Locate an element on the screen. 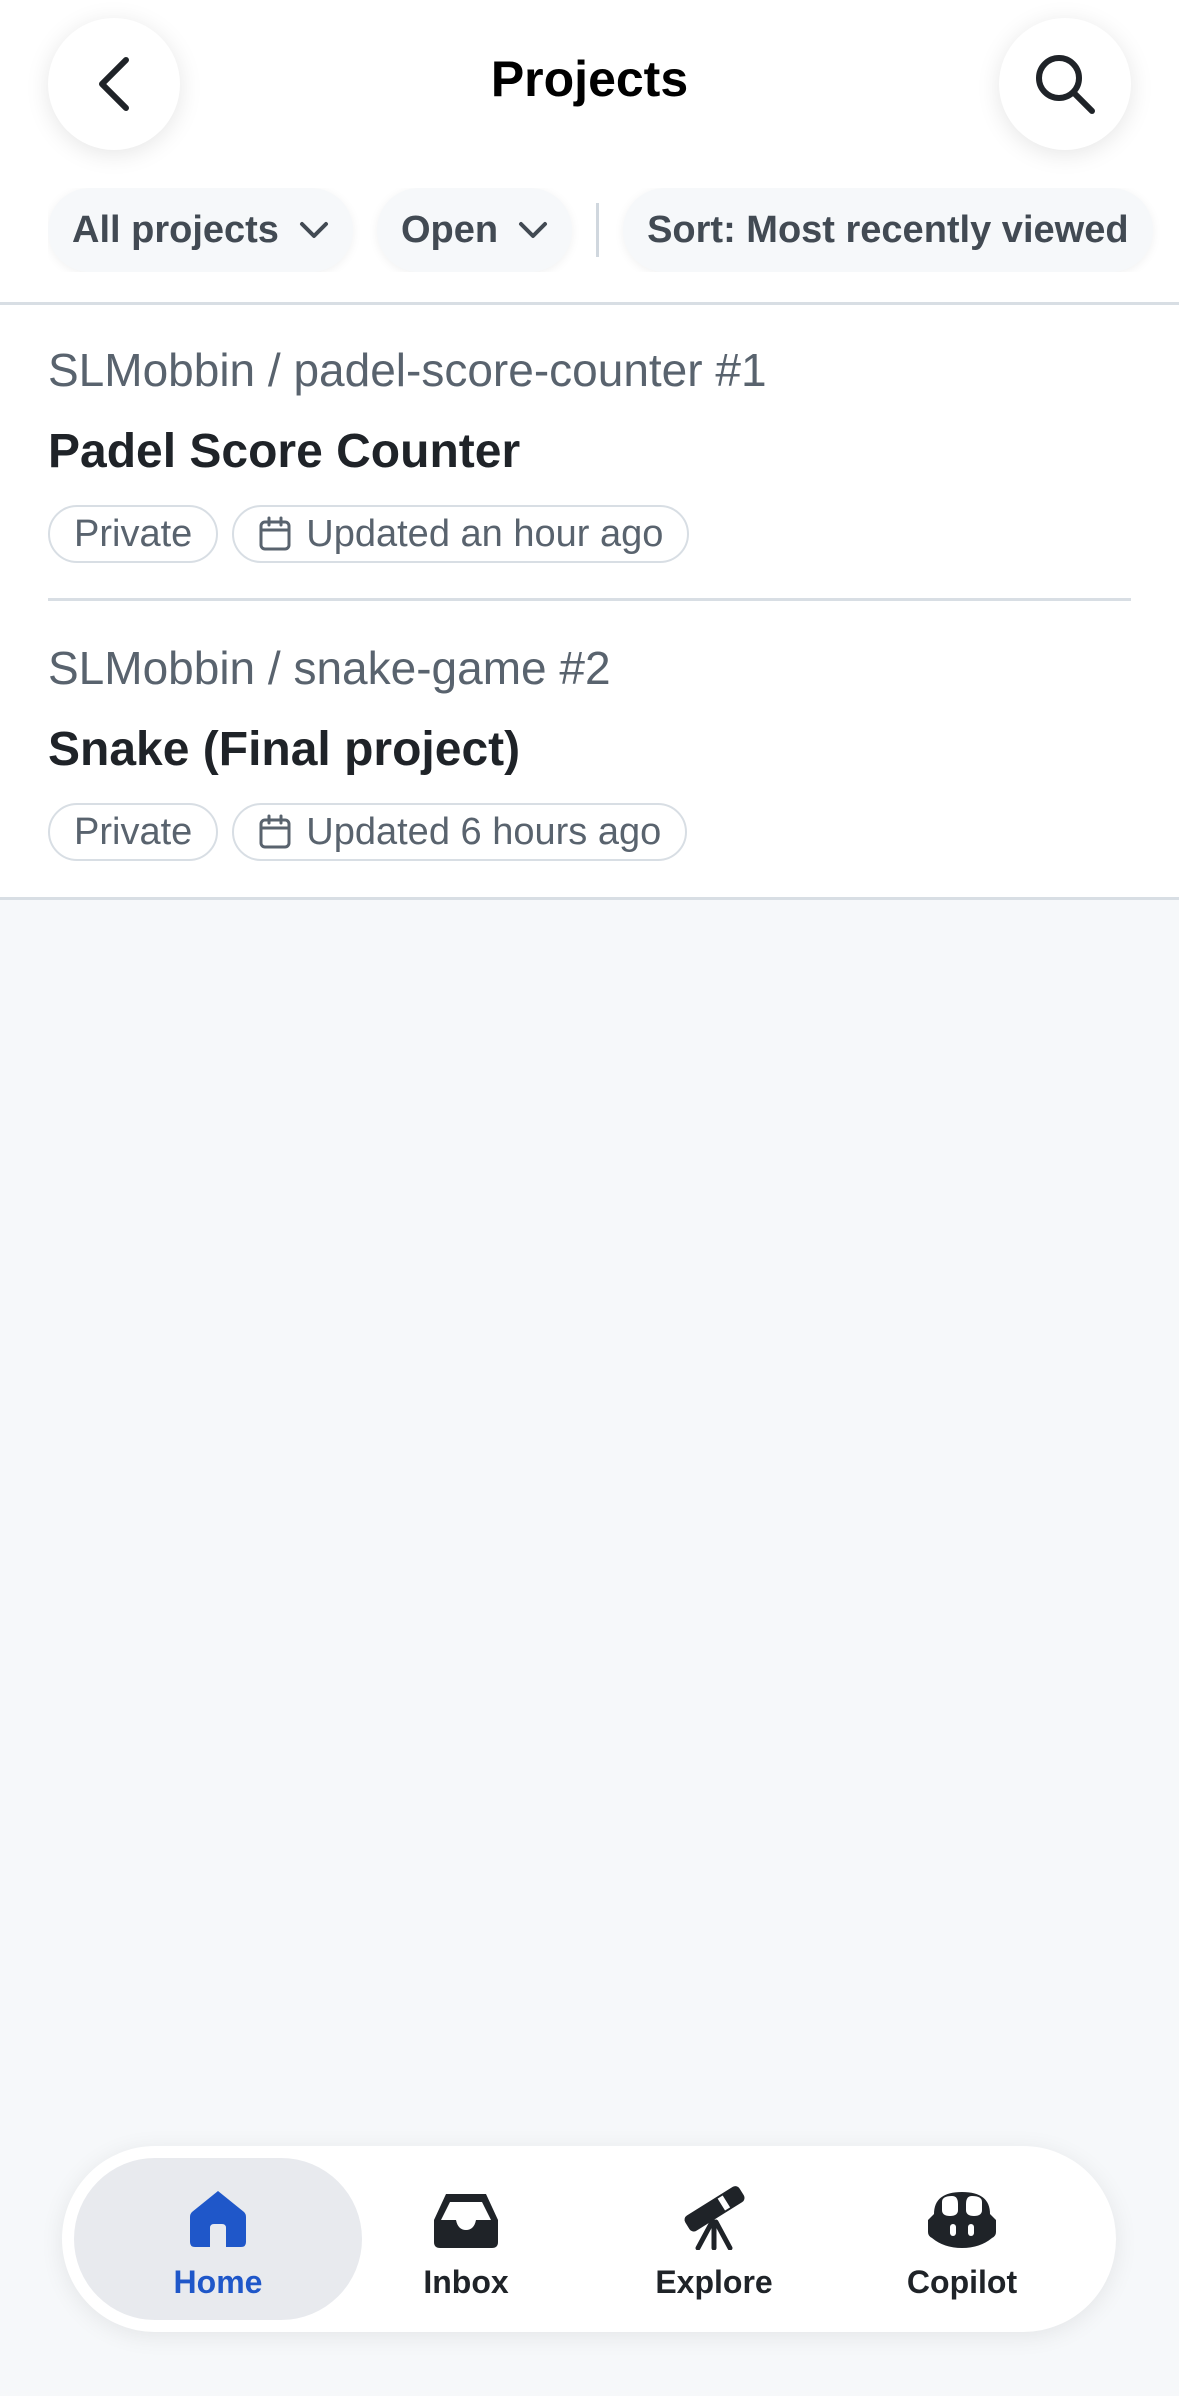 Image resolution: width=1179 pixels, height=2396 pixels. search-icon is located at coordinates (1065, 84).